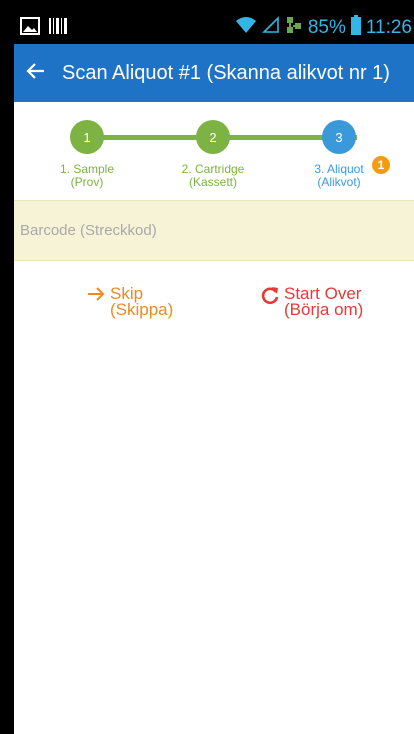  What do you see at coordinates (270, 28) in the screenshot?
I see `cell-signal-icon` at bounding box center [270, 28].